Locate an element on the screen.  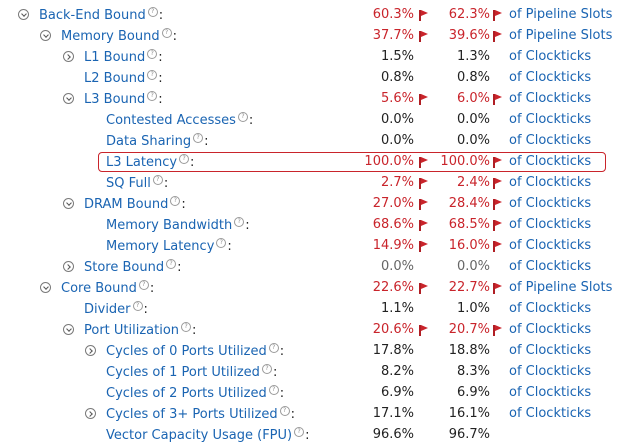
metric-row: Data Sharing?: 0.0% 0.0% of Clockticks is located at coordinates (317, 142).